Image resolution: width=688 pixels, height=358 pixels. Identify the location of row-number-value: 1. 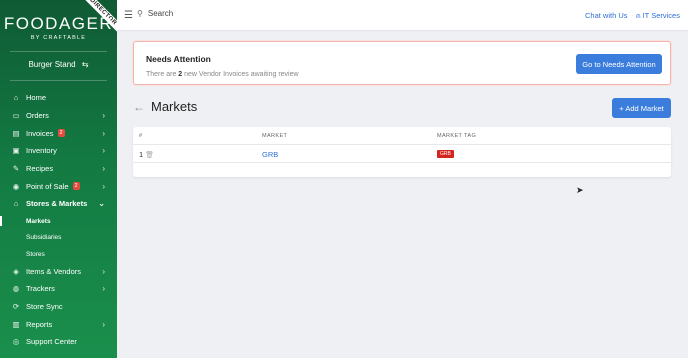
(141, 154).